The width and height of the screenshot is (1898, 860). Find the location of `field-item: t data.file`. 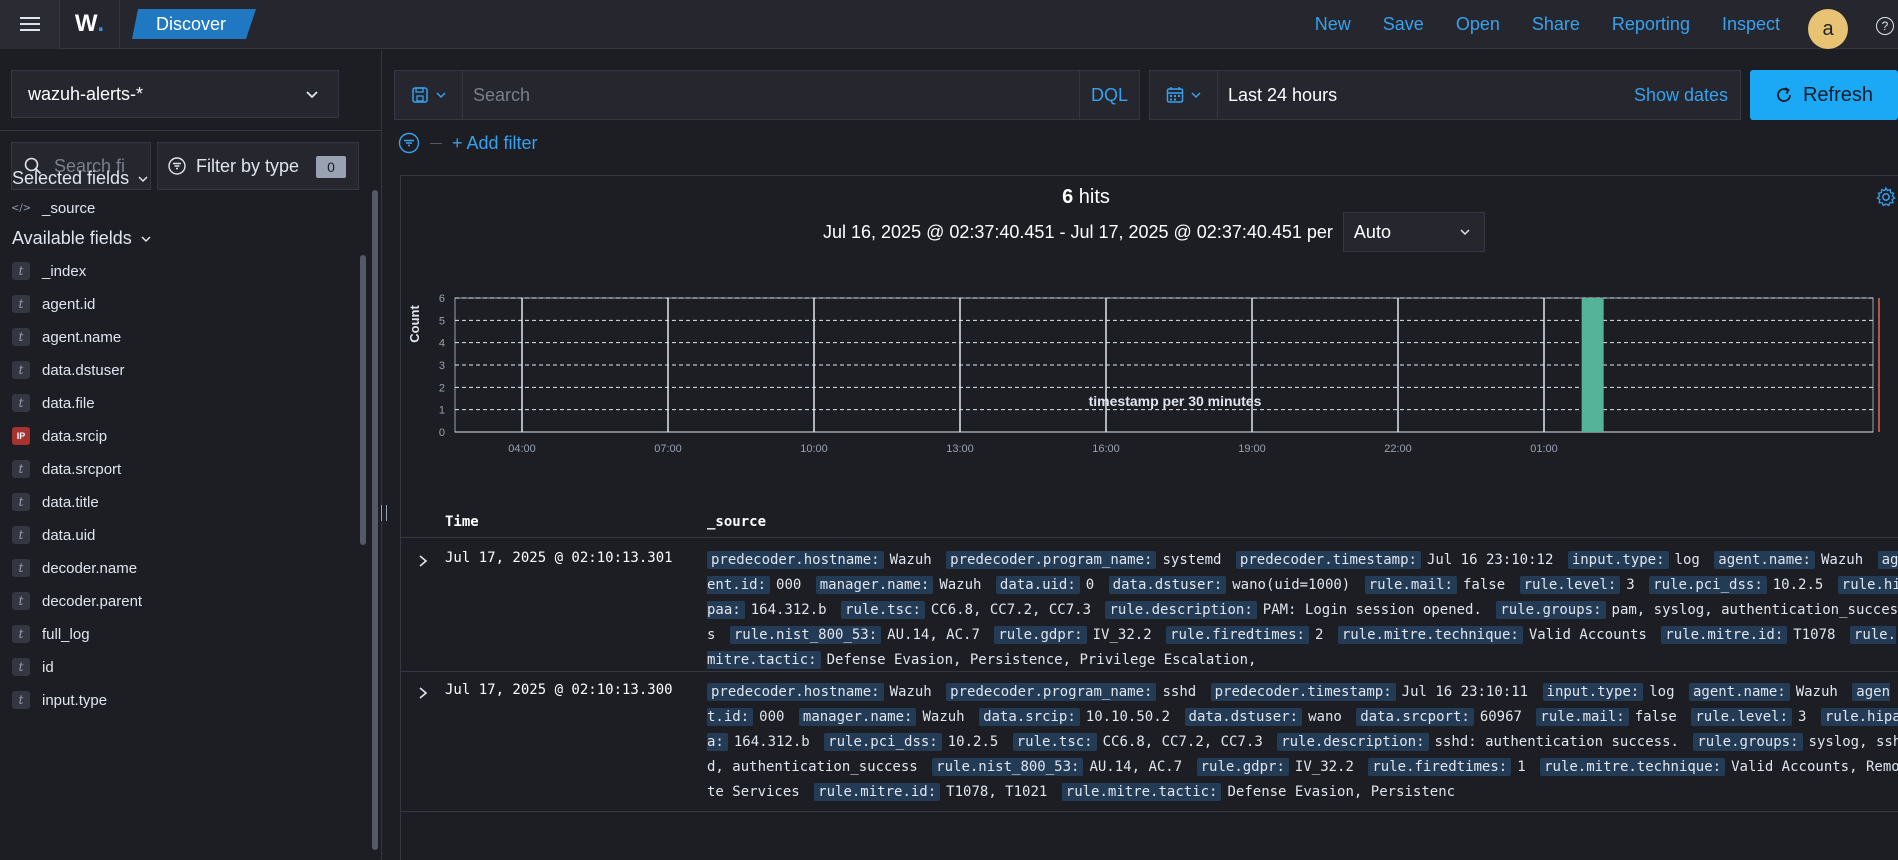

field-item: t data.file is located at coordinates (53, 403).